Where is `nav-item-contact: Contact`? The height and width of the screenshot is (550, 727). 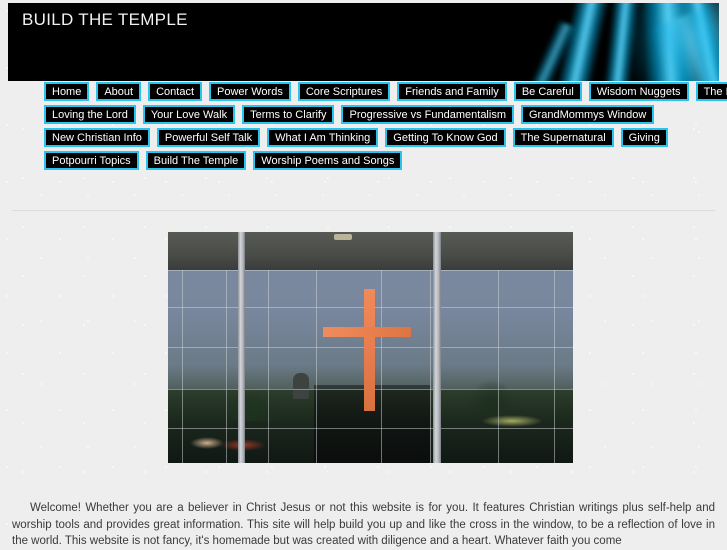 nav-item-contact: Contact is located at coordinates (175, 91).